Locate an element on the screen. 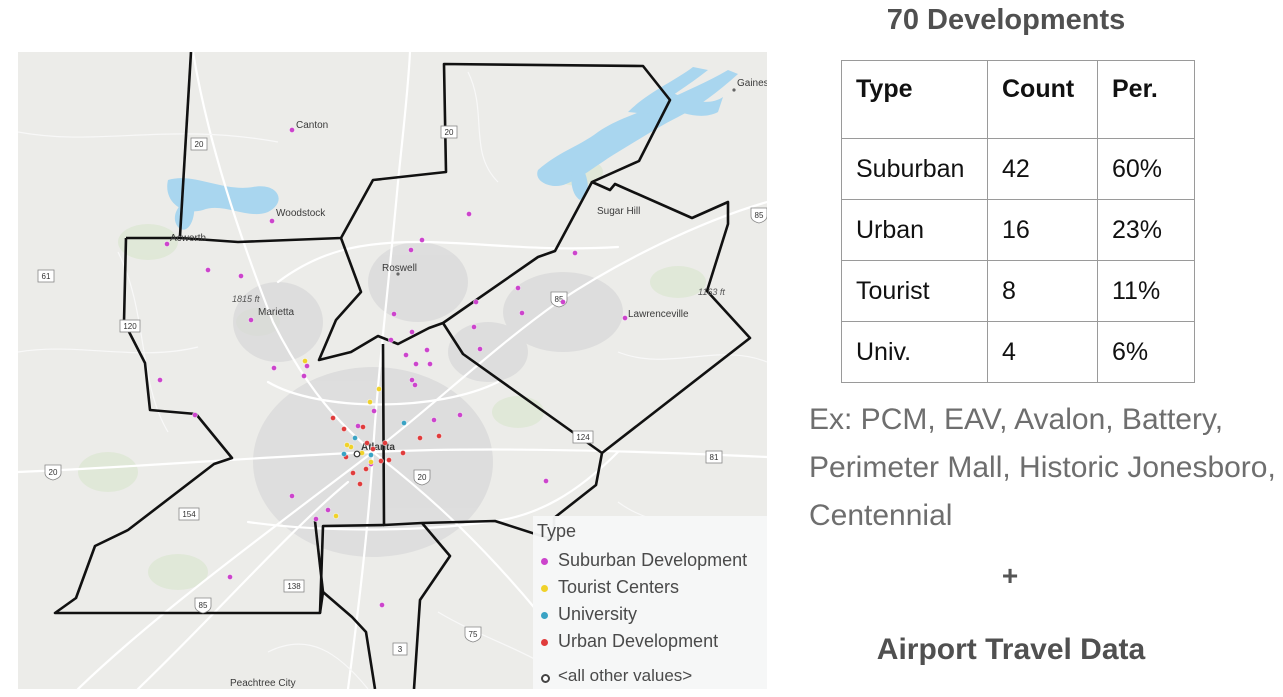 This screenshot has width=1283, height=697. shield-i20-west: 20 is located at coordinates (53, 472).